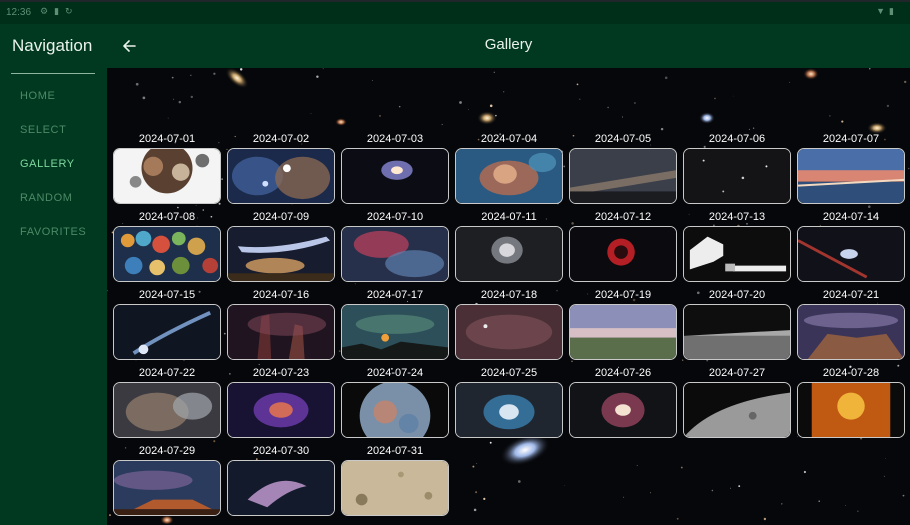 This screenshot has width=910, height=525. I want to click on sim-card-icon: ▮, so click(60, 11).